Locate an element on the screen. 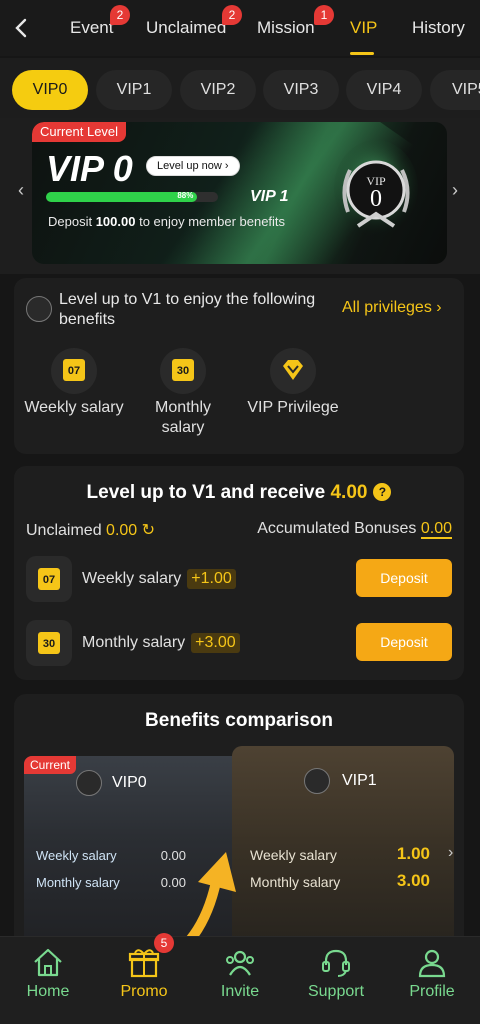  all-privileges-link: All privileges › is located at coordinates (392, 308).